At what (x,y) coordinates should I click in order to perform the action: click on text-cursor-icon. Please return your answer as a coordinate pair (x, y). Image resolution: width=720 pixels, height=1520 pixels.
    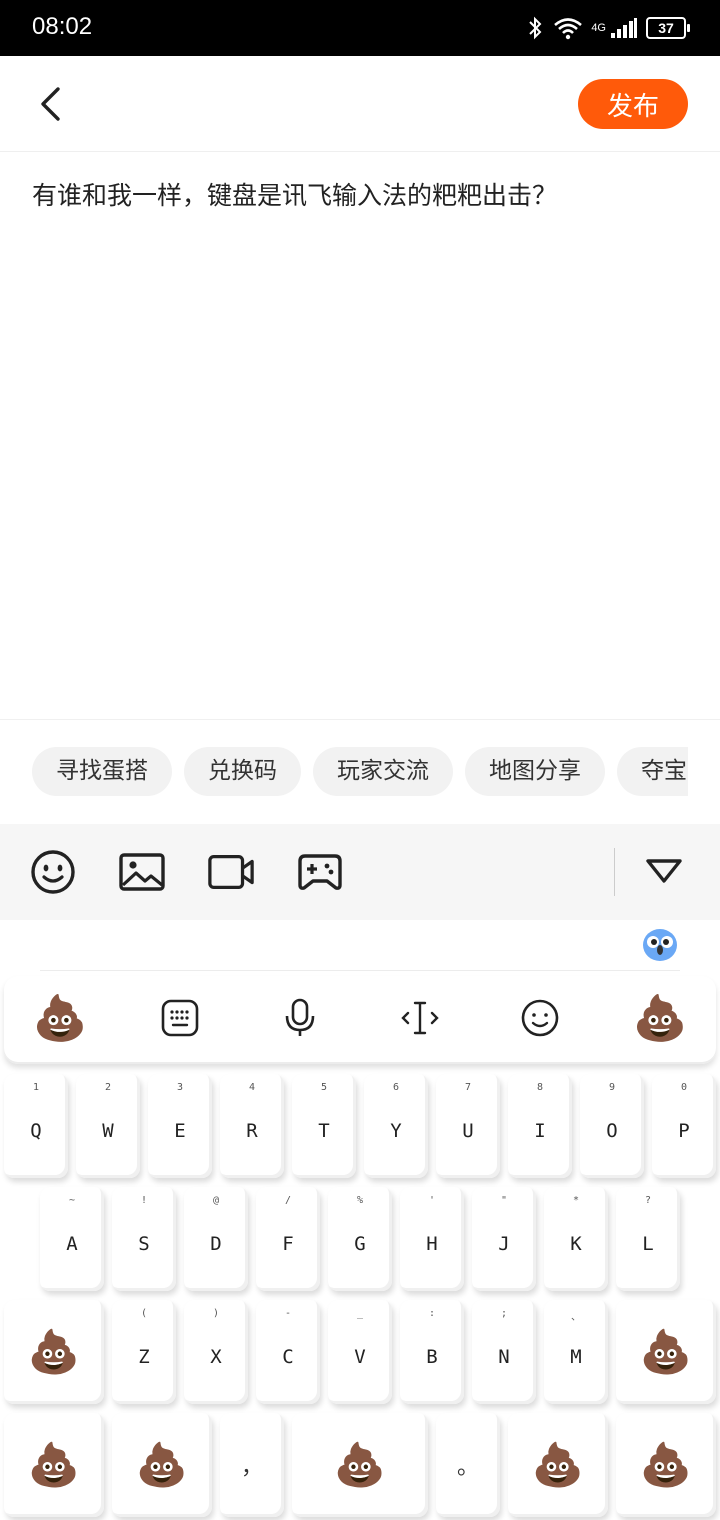
    Looking at the image, I should click on (420, 1018).